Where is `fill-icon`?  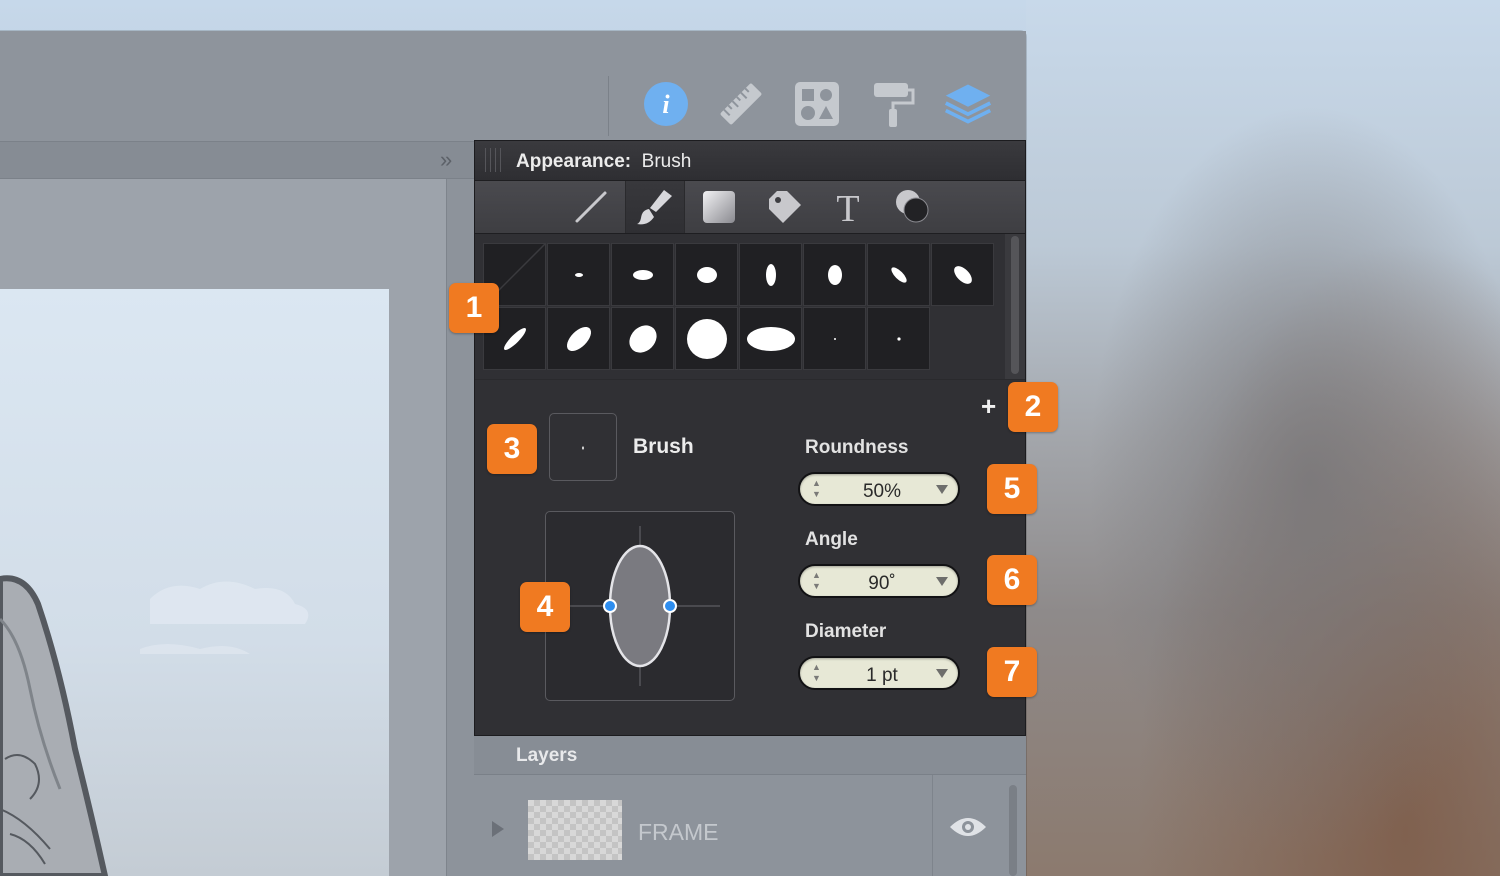
fill-icon is located at coordinates (719, 207).